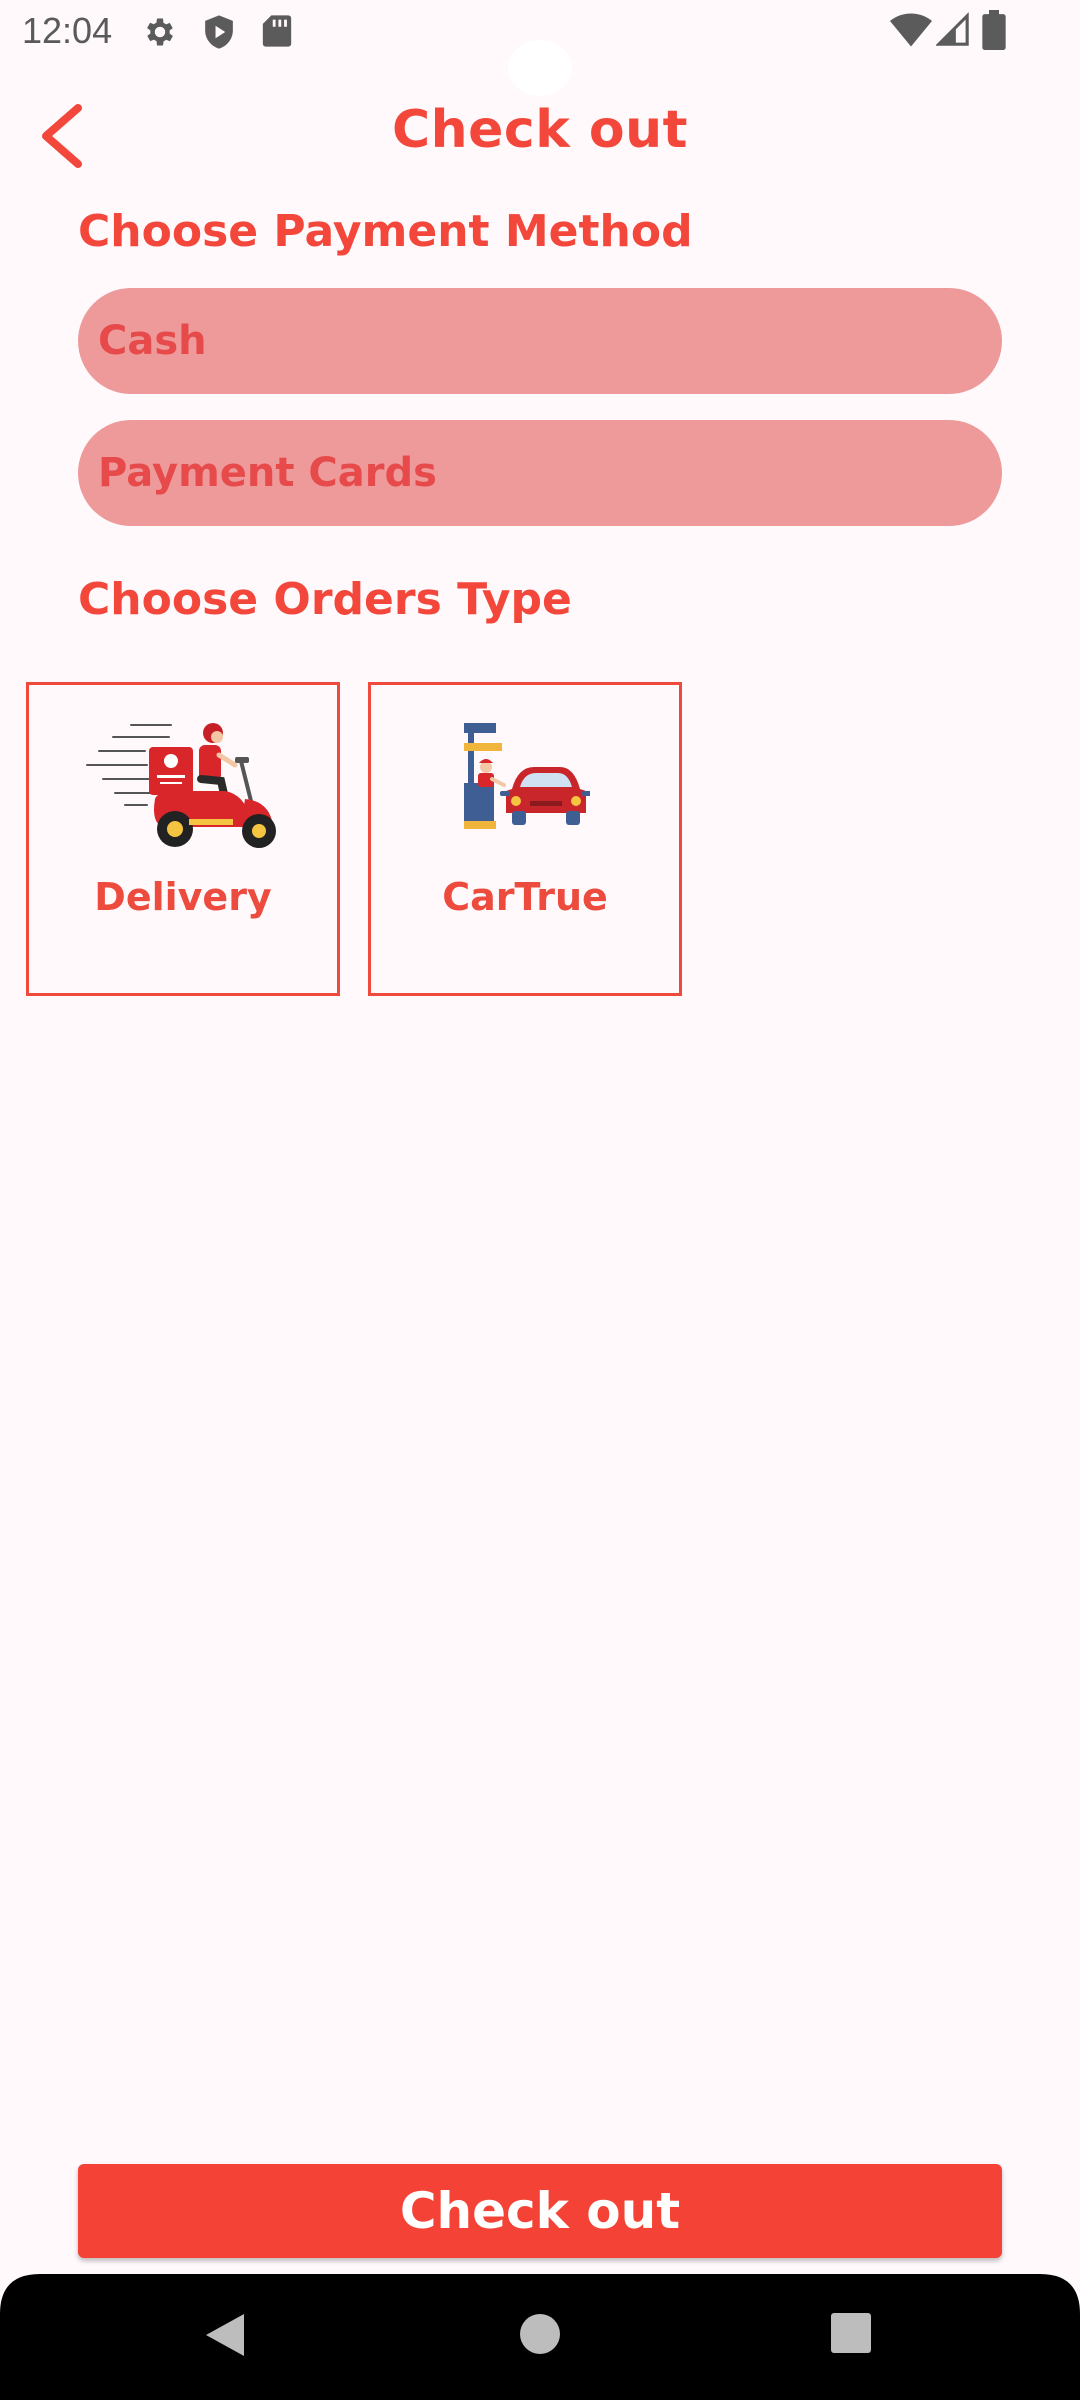  I want to click on camera-cutout, so click(540, 68).